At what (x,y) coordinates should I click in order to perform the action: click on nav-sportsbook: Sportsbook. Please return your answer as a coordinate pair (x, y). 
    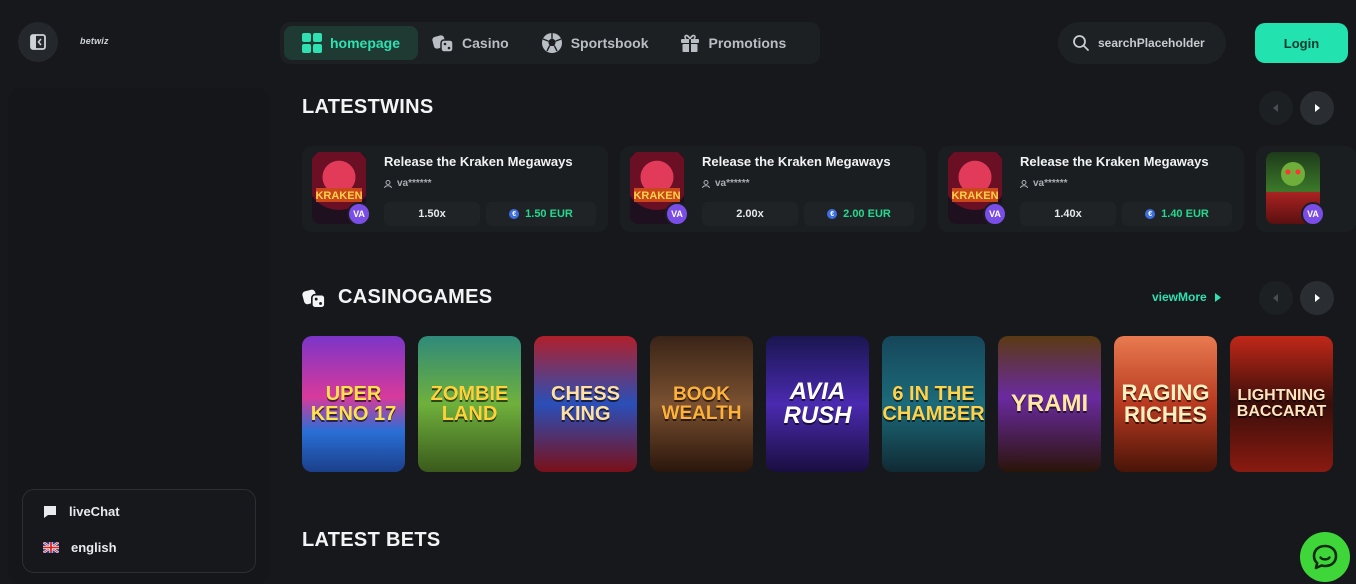
    Looking at the image, I should click on (597, 43).